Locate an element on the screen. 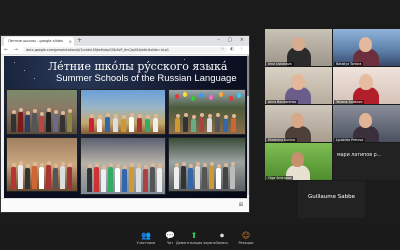 The width and height of the screenshot is (400, 250). browser-tab-bar: Летние школы - google slides × + – ▢ × is located at coordinates (125, 41).